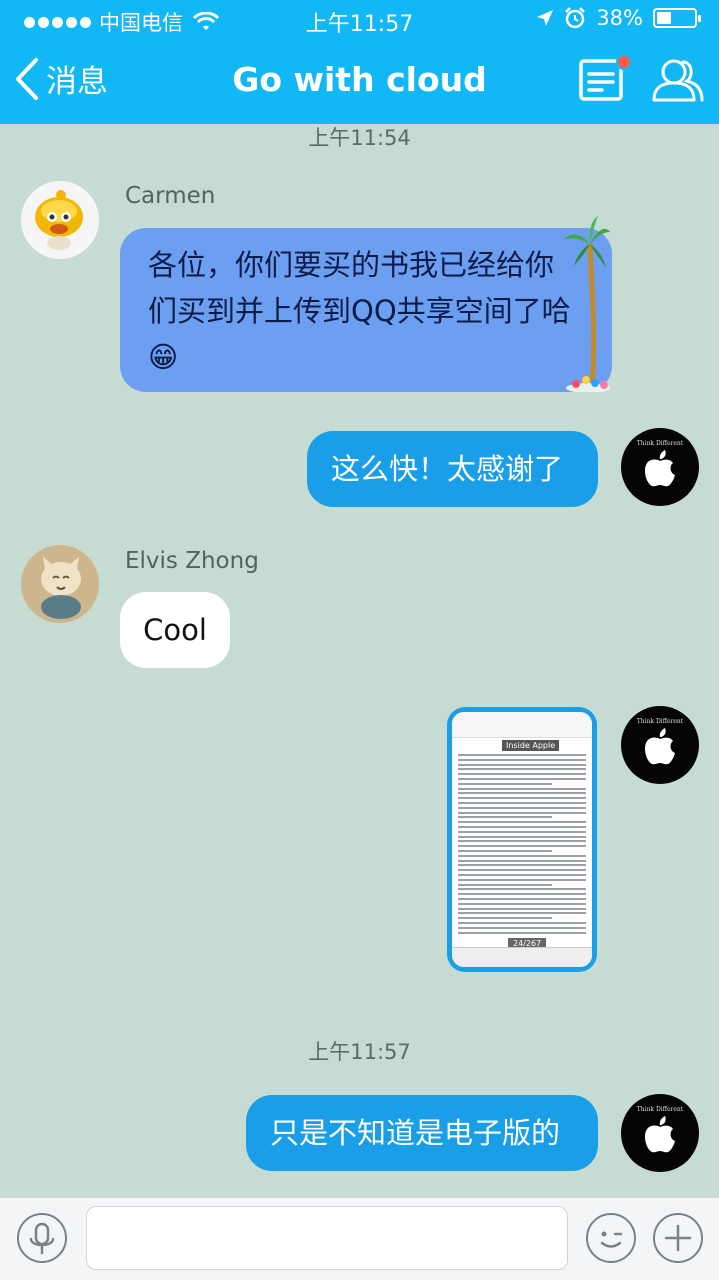  Describe the element at coordinates (170, 196) in the screenshot. I see `sender-name: Carmen` at that location.